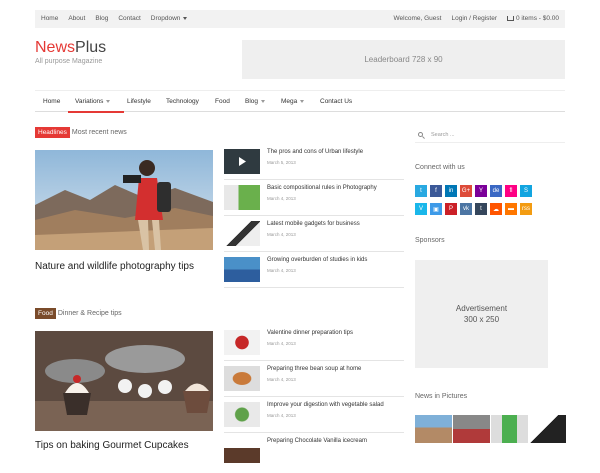 The image size is (600, 473). I want to click on nav-contact-us: Contact Us, so click(336, 101).